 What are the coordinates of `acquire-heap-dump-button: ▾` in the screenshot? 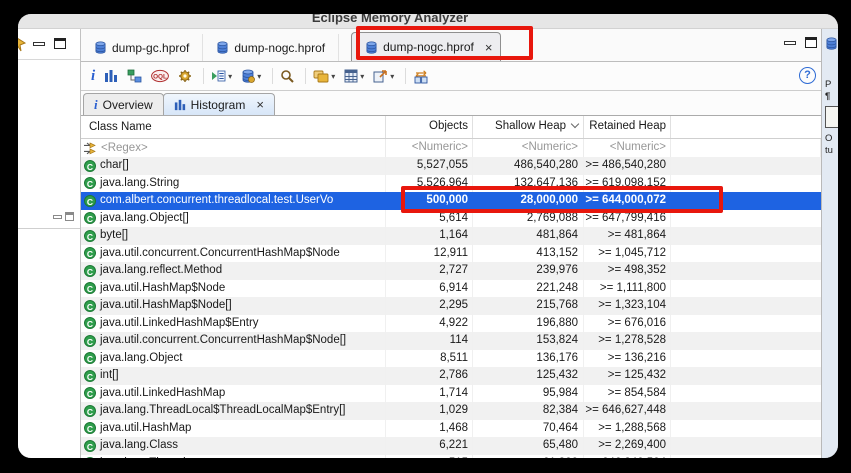 It's located at (251, 76).